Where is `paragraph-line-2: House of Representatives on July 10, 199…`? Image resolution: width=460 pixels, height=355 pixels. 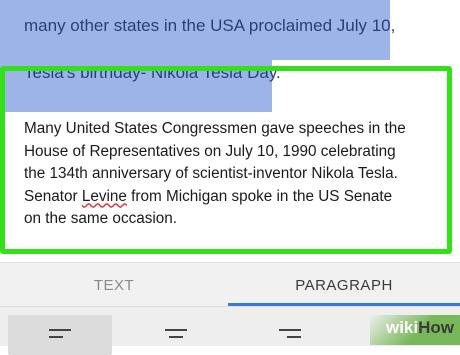 paragraph-line-2: House of Representatives on July 10, 199… is located at coordinates (210, 151).